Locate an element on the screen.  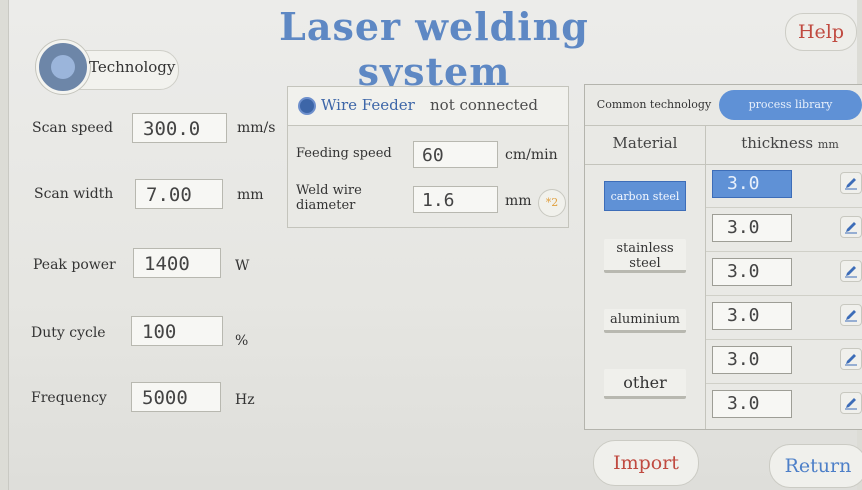
scan-speed-label: Scan speed is located at coordinates (72, 128).